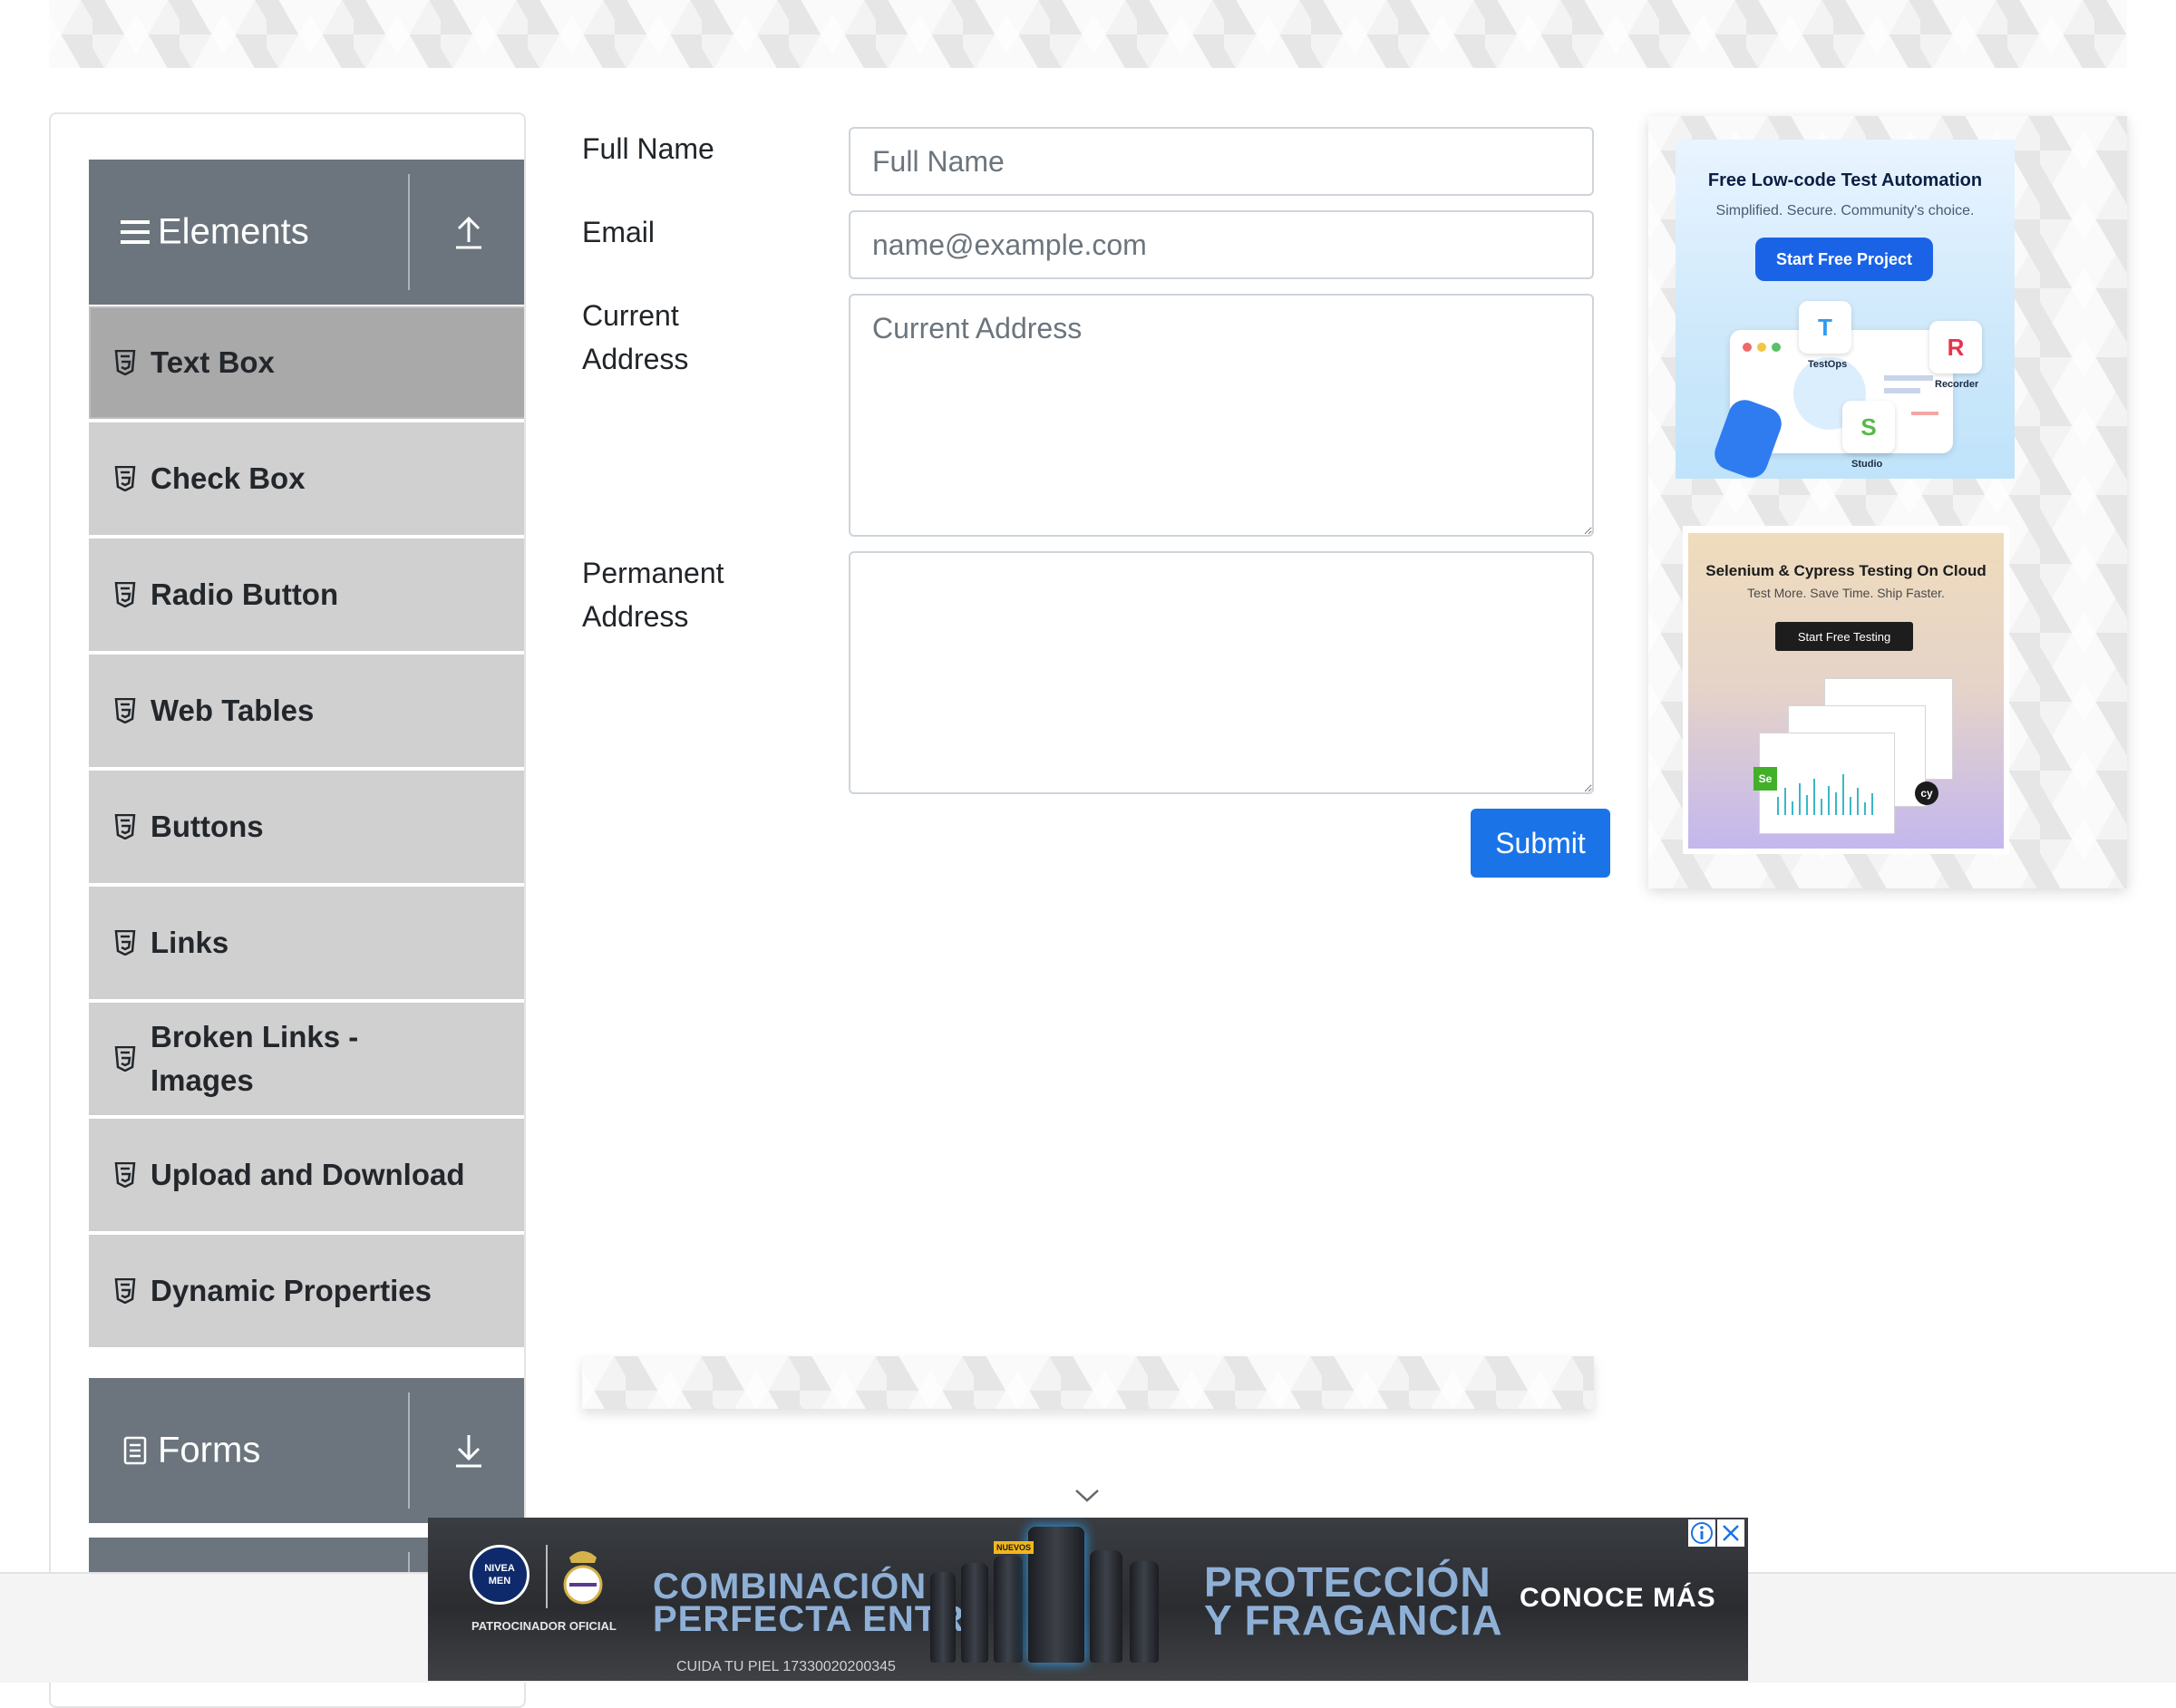 Image resolution: width=2176 pixels, height=1708 pixels. Describe the element at coordinates (1353, 1620) in the screenshot. I see `headline-right-line2: Y FRAGANCIA` at that location.